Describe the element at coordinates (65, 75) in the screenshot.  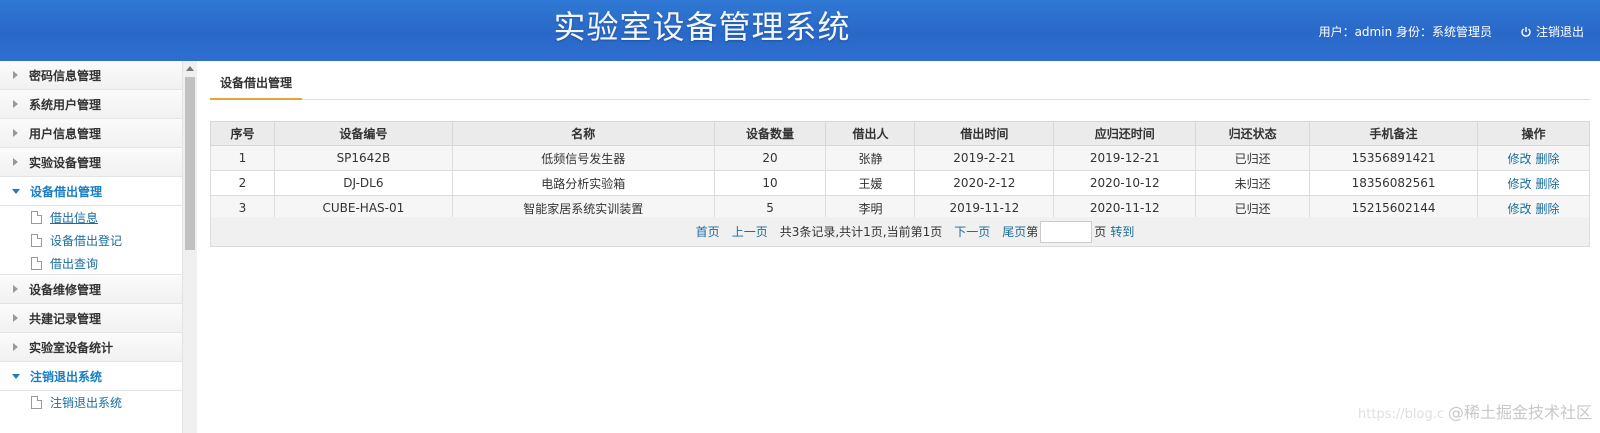
I see `sidebar-item-label: 密码信息管理` at that location.